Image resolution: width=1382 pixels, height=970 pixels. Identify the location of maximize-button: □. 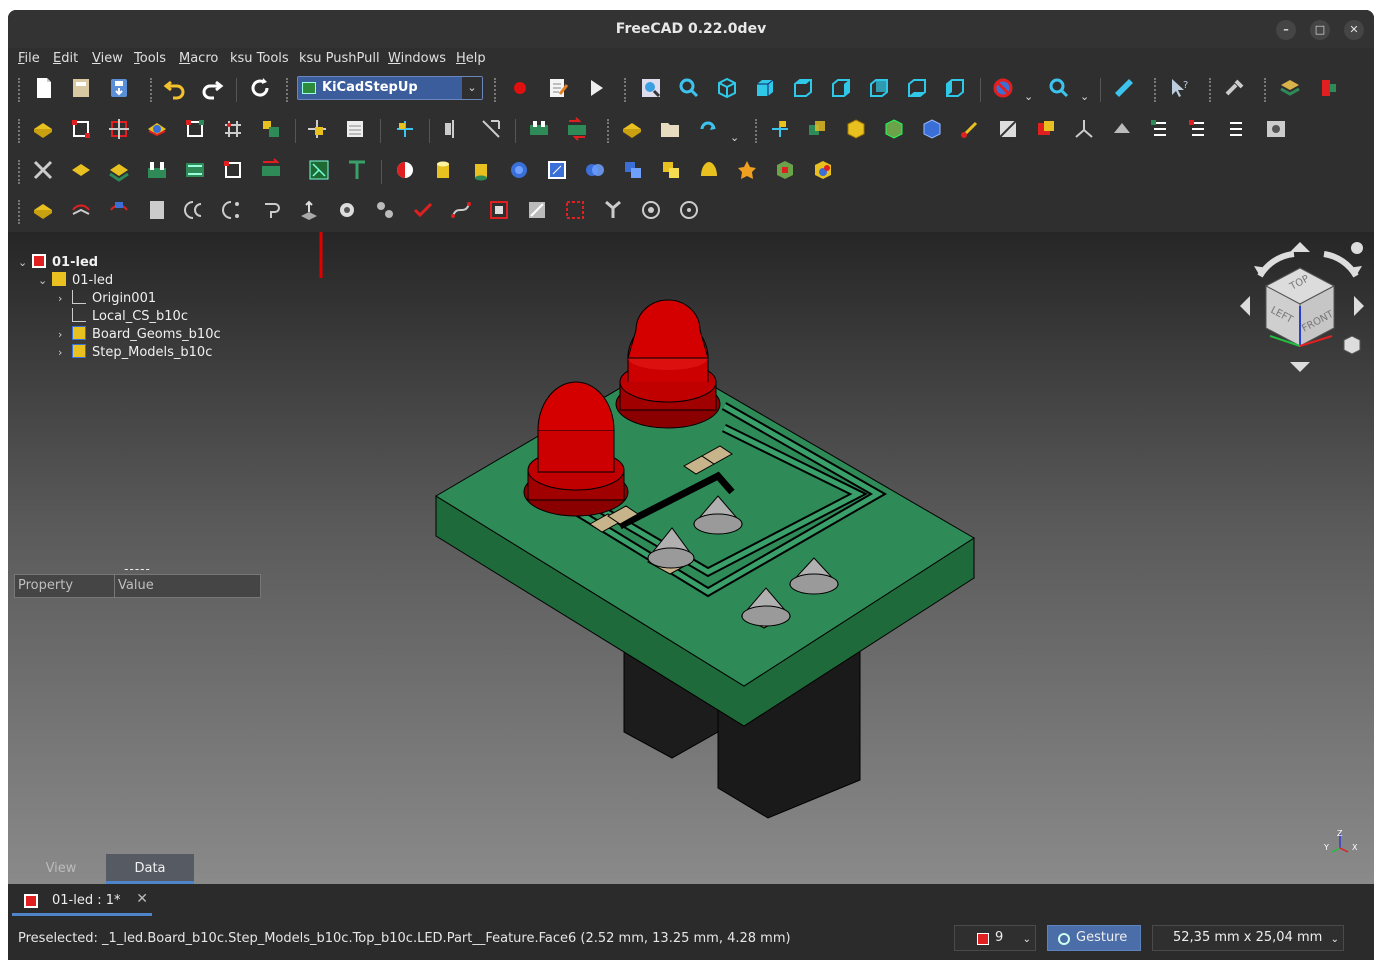
(1320, 30).